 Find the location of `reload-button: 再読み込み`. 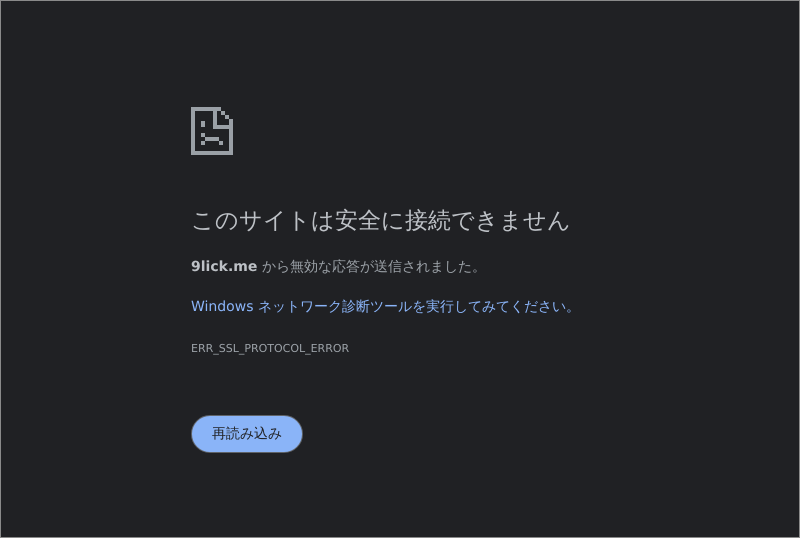

reload-button: 再読み込み is located at coordinates (247, 434).